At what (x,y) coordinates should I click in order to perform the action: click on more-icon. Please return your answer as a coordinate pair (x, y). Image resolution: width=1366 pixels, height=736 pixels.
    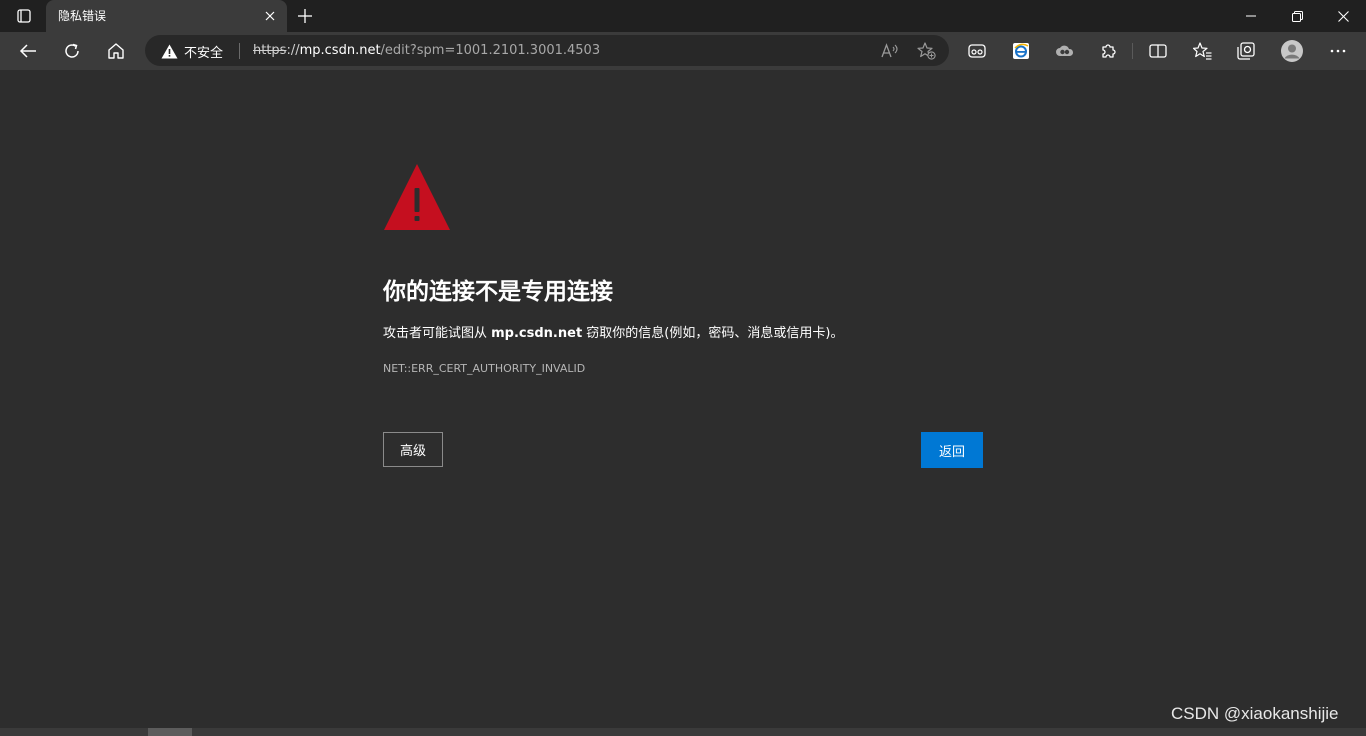
    Looking at the image, I should click on (1338, 51).